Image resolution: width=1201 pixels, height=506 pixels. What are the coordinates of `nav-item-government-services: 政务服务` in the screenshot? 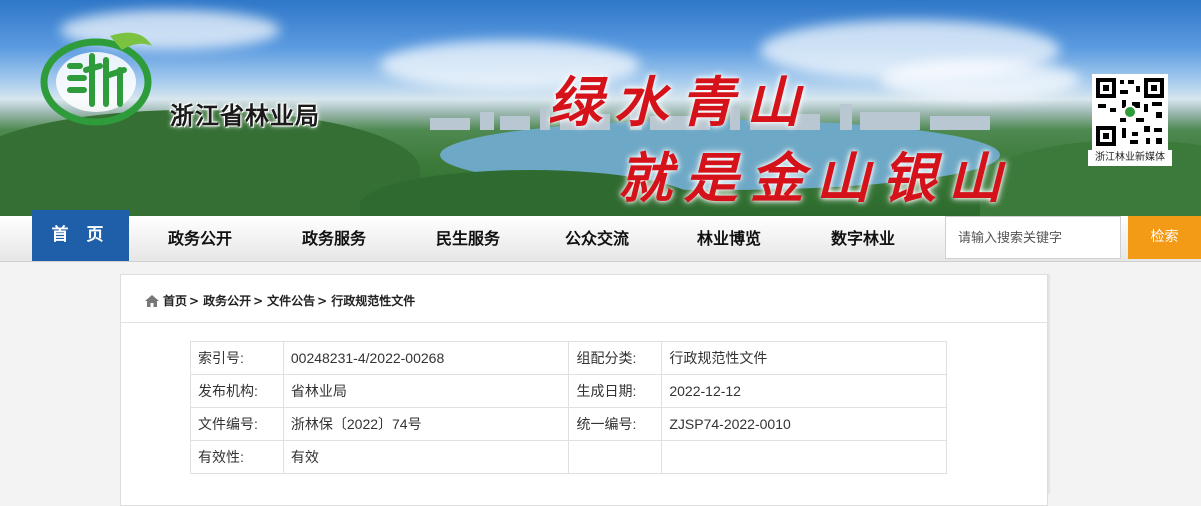 It's located at (334, 238).